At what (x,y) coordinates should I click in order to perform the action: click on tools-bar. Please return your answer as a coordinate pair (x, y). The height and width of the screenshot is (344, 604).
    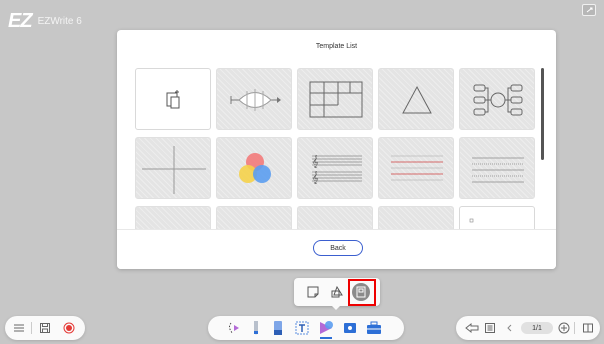
    Looking at the image, I should click on (306, 328).